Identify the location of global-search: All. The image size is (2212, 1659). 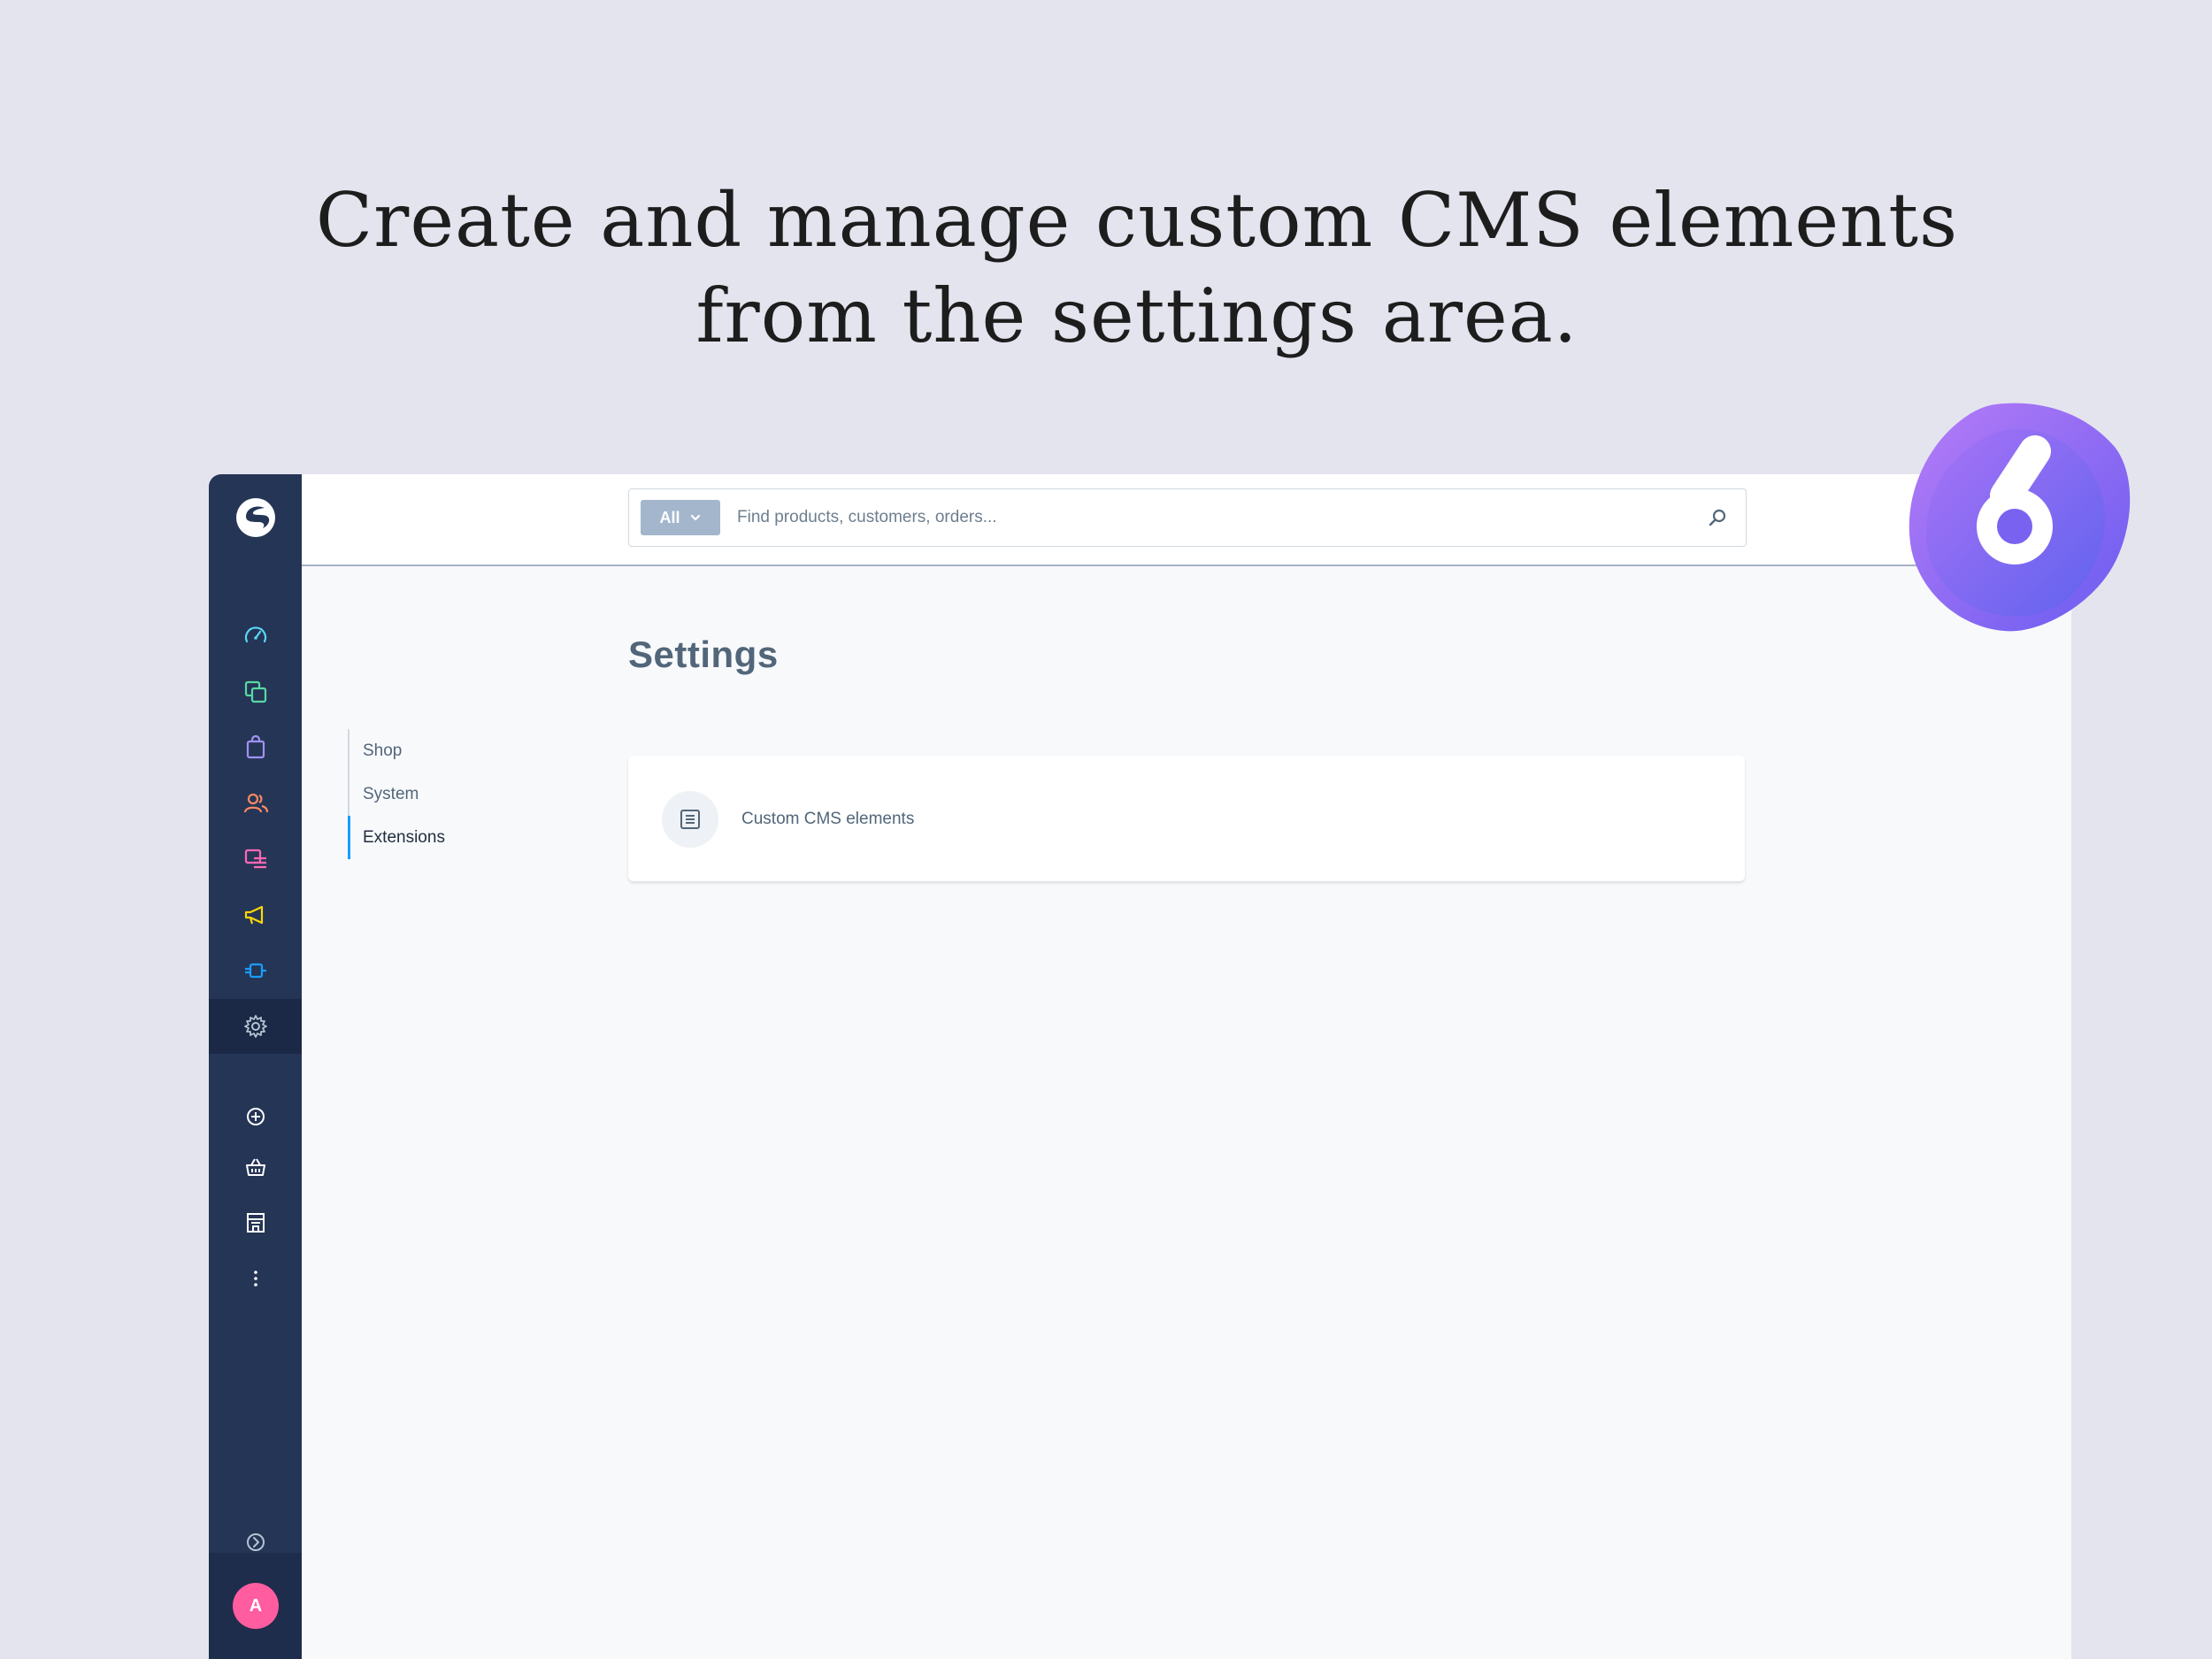
(1187, 517).